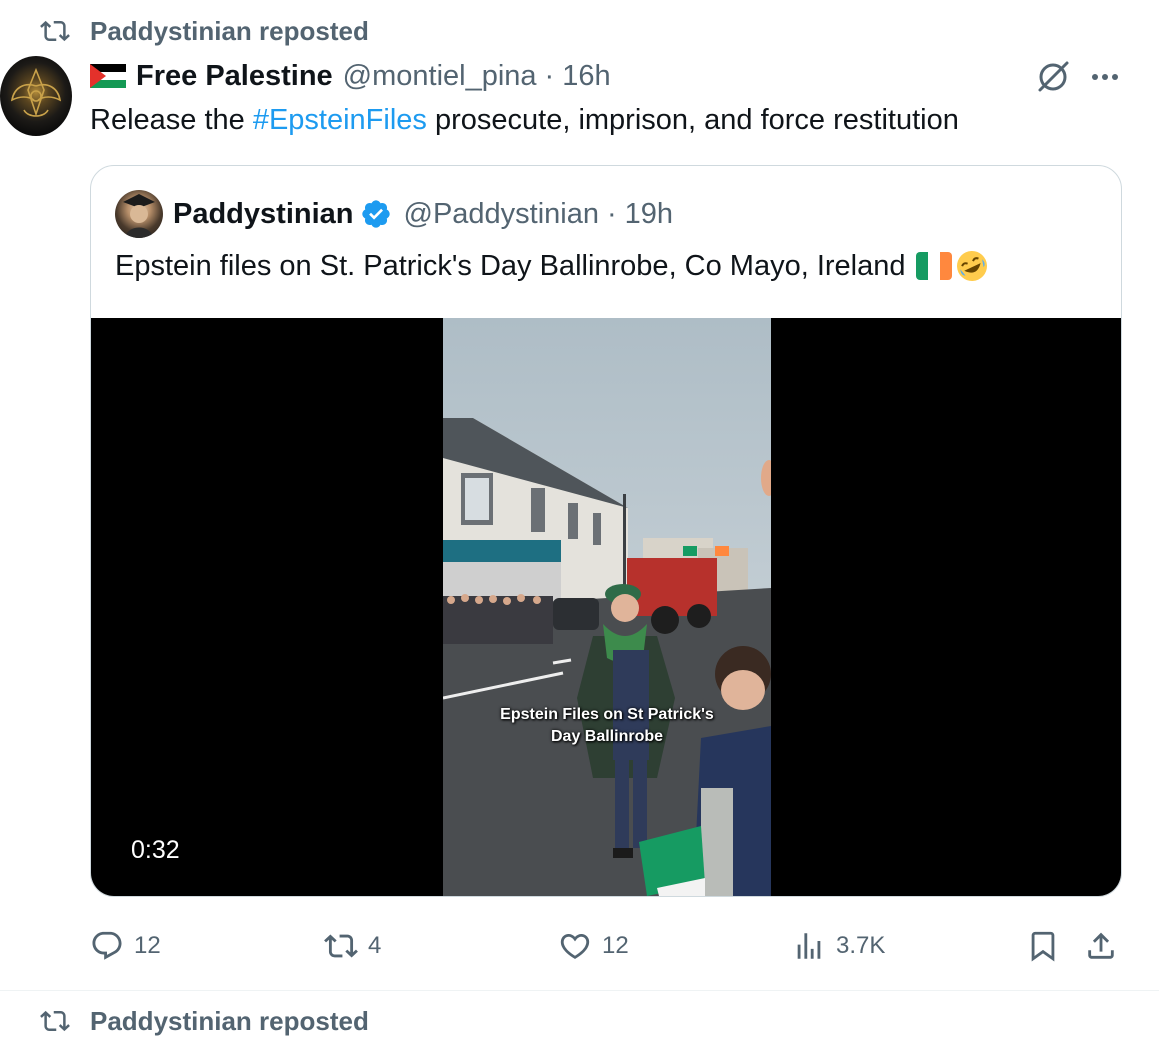  I want to click on retweet-label: Paddystinian reposted, so click(229, 30).